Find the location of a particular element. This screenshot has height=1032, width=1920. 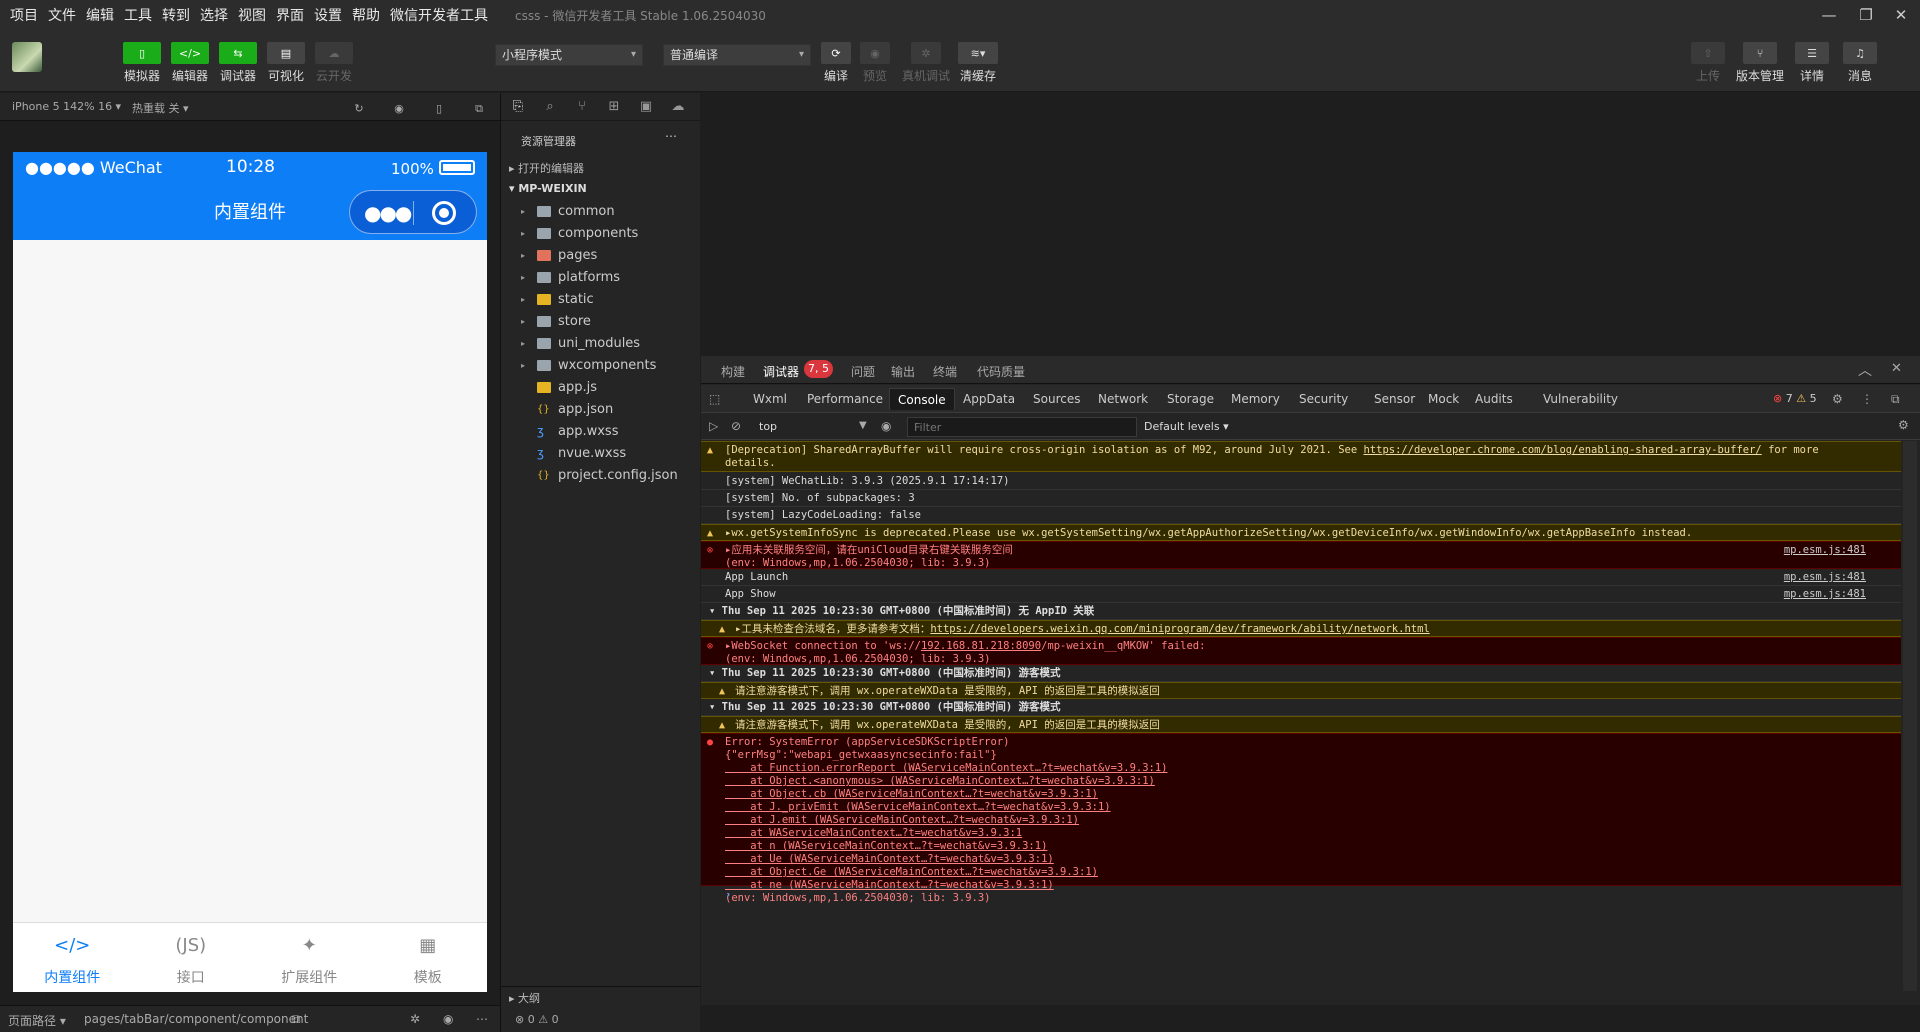

menu-edit: 编辑 is located at coordinates (100, 15).